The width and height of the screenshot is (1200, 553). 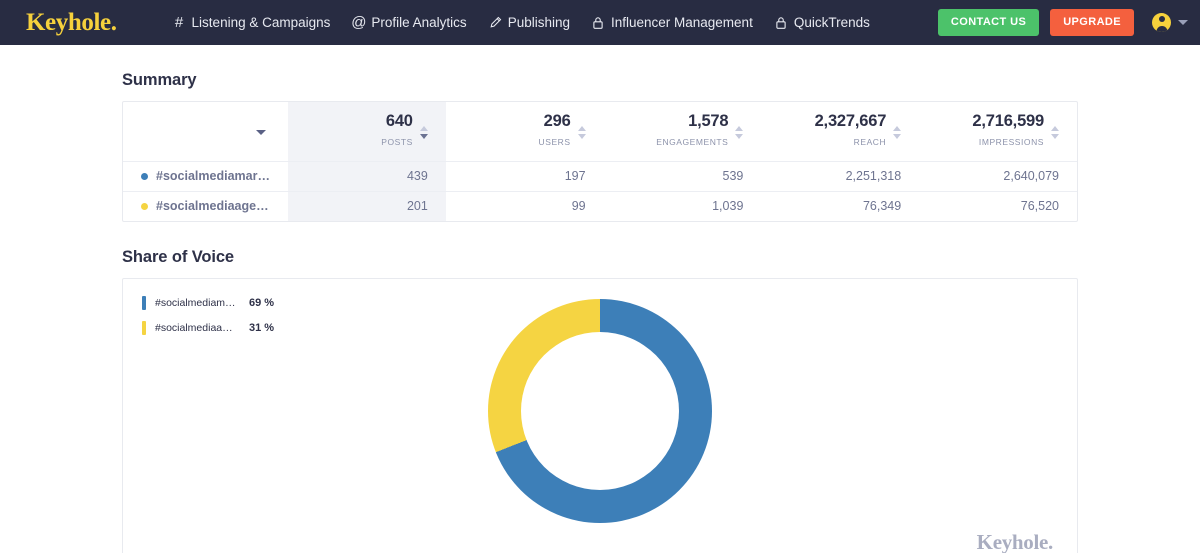 What do you see at coordinates (367, 176) in the screenshot?
I see `cell-posts: 439` at bounding box center [367, 176].